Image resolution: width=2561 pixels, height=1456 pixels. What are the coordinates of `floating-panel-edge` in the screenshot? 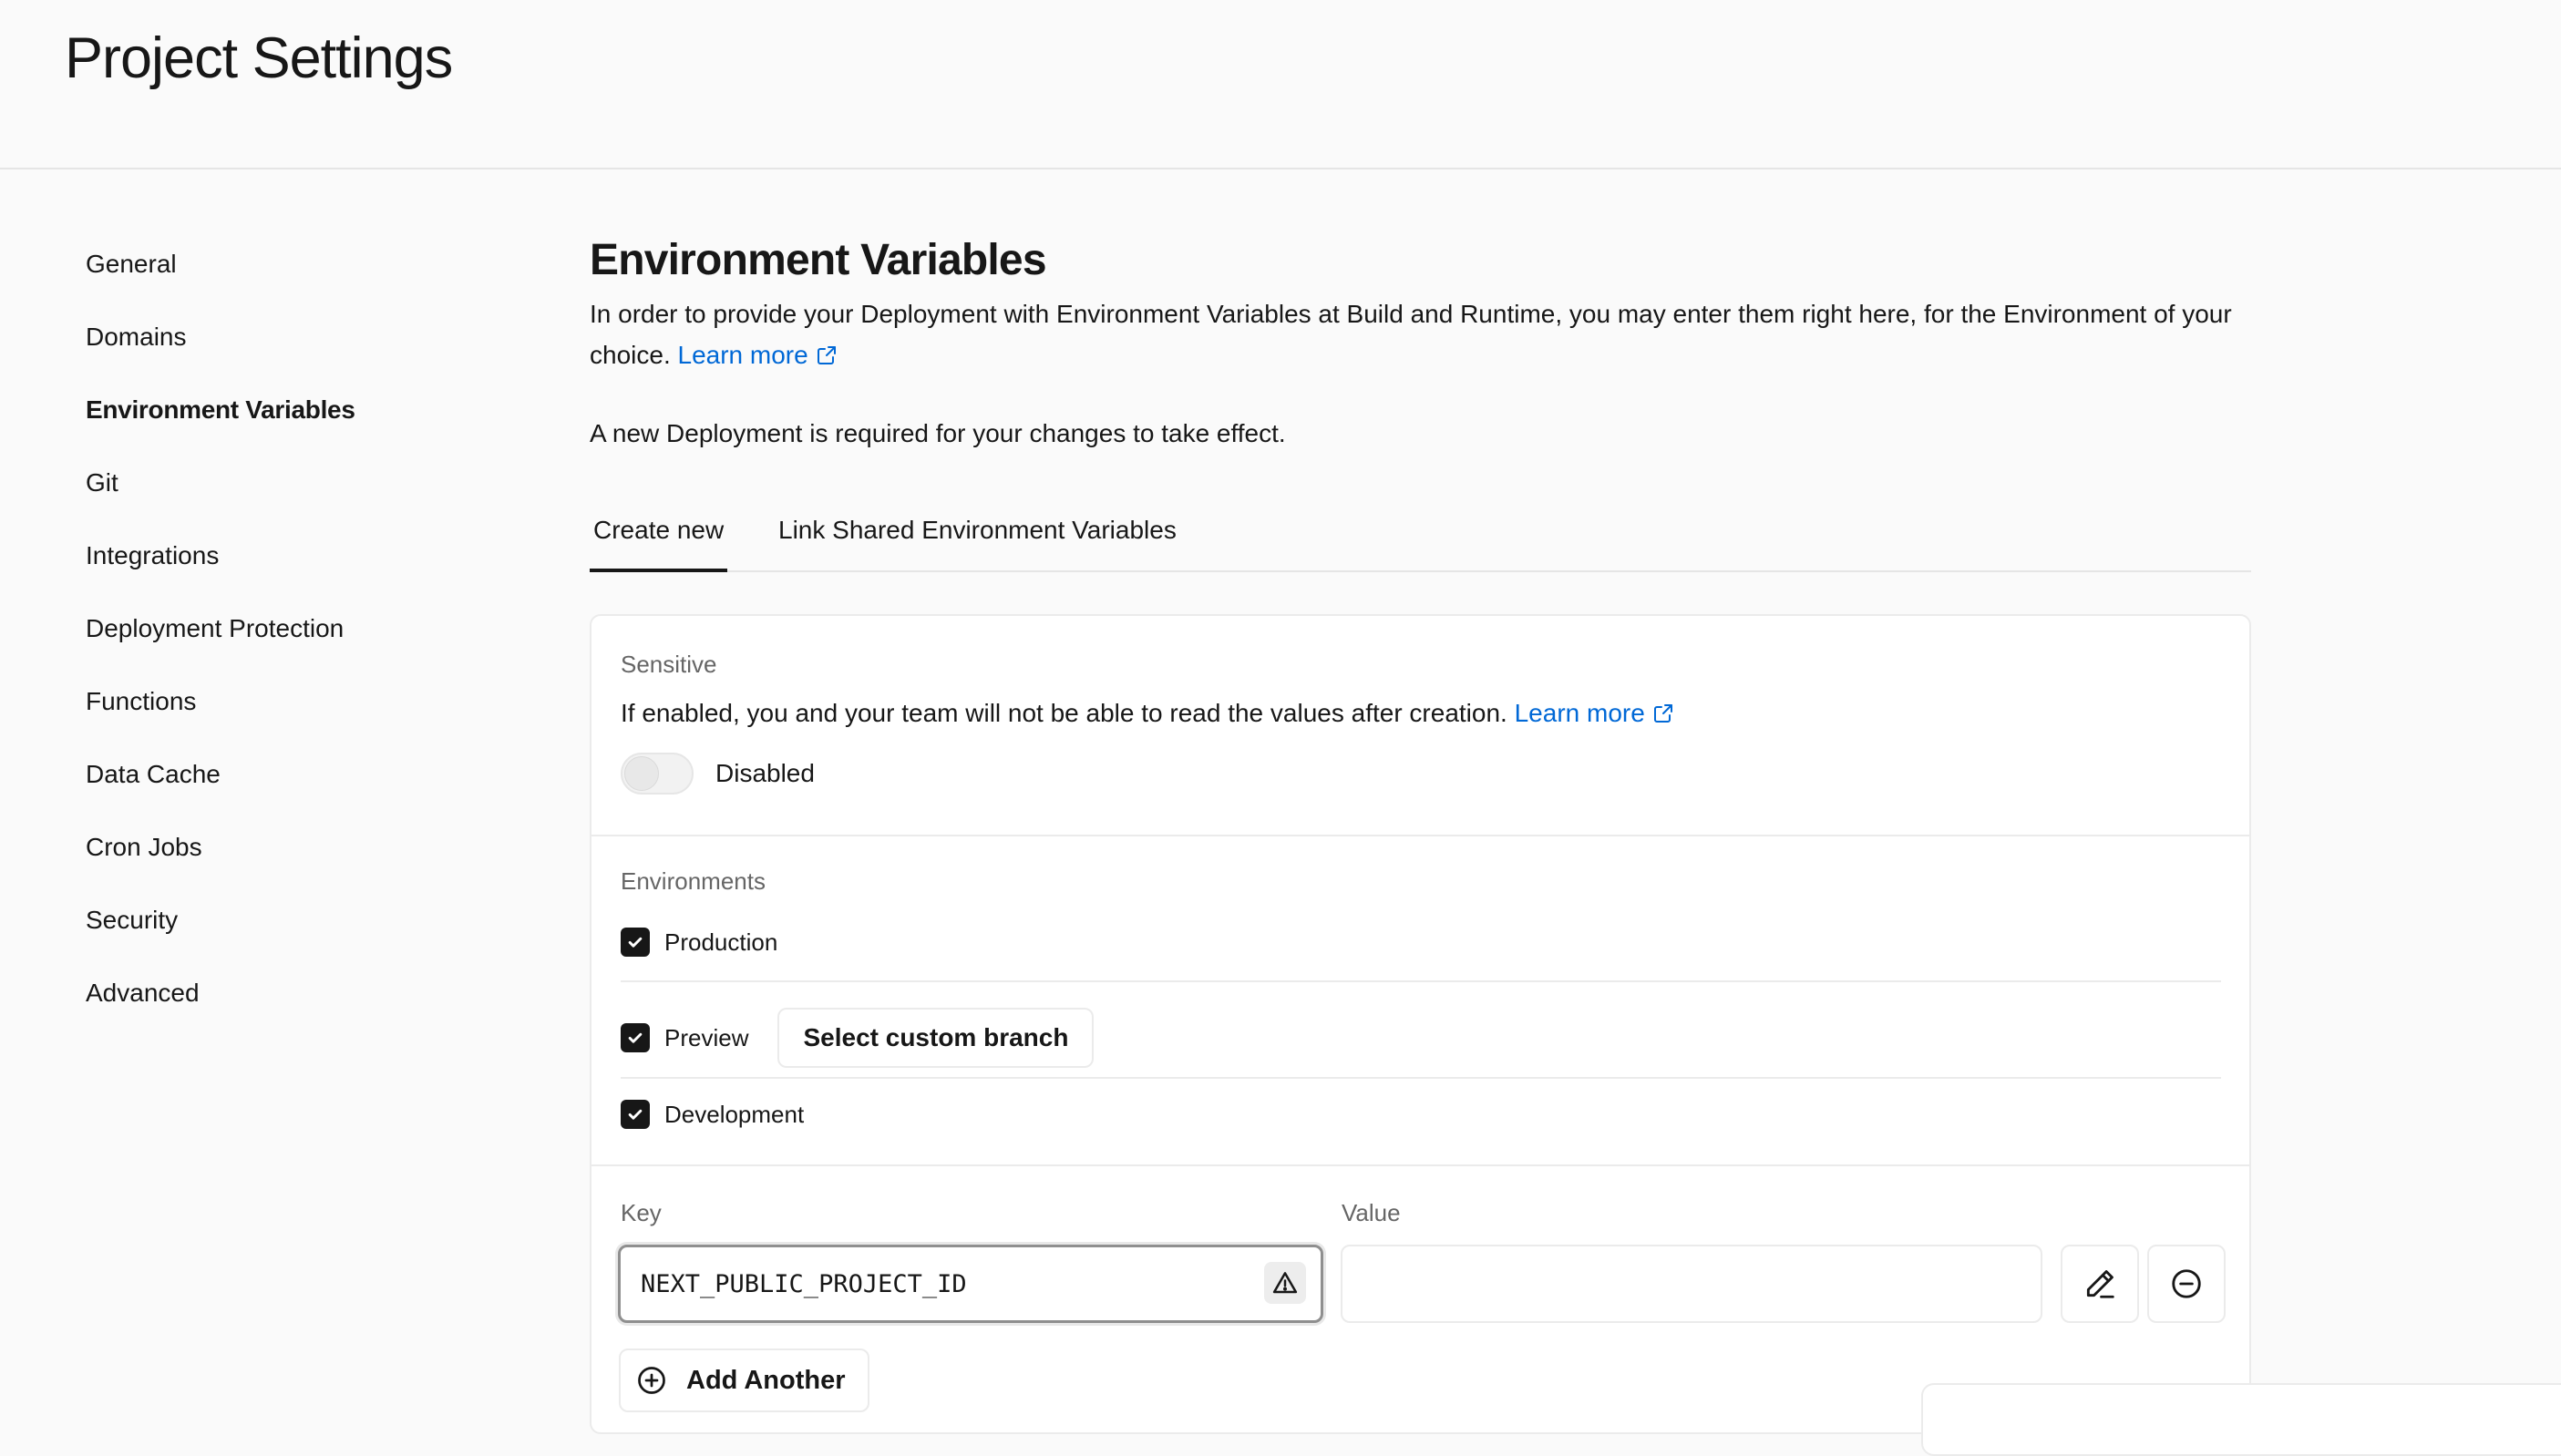 It's located at (2241, 1419).